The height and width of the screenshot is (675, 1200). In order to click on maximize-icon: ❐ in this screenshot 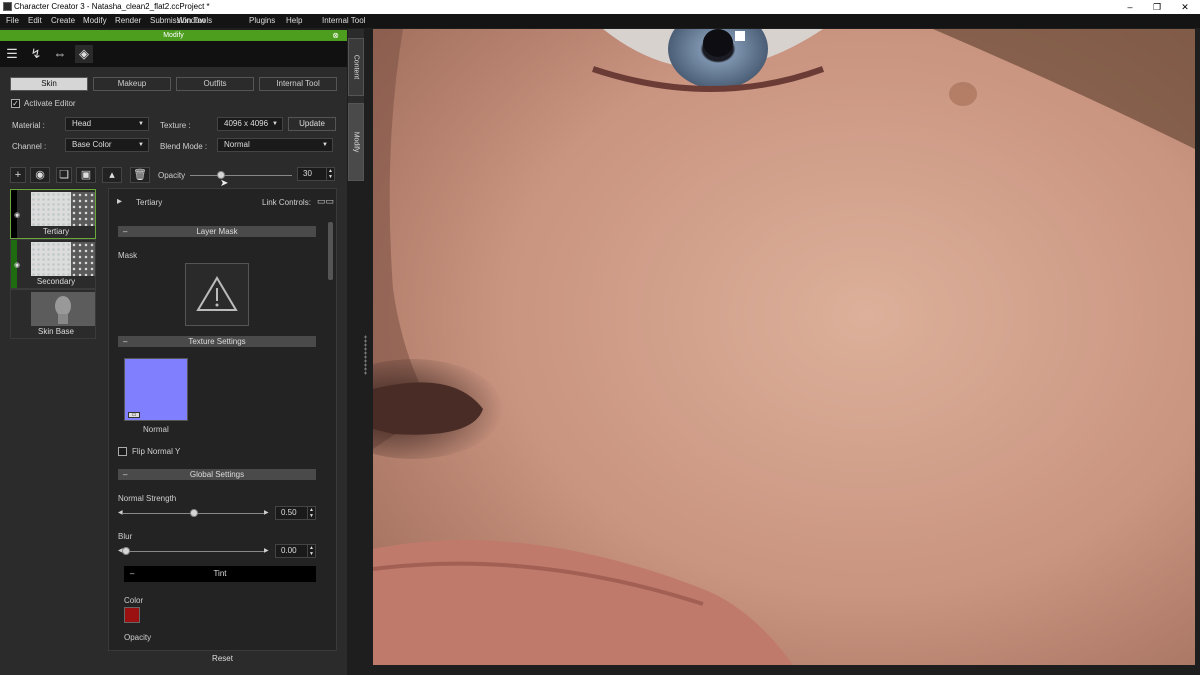, I will do `click(1157, 7)`.